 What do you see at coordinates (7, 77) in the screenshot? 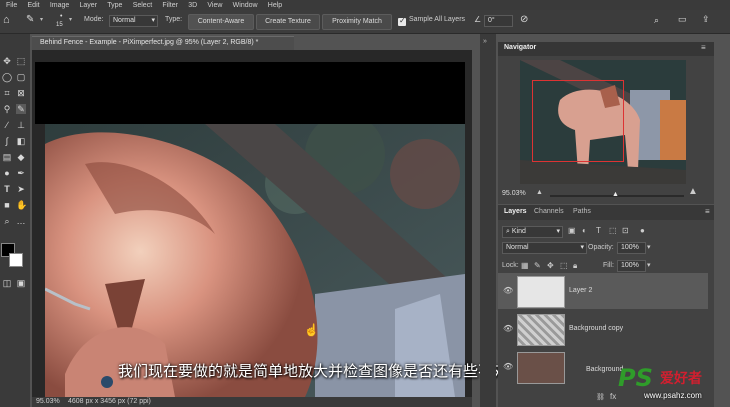
I see `lasso-tool-icon: ◯` at bounding box center [7, 77].